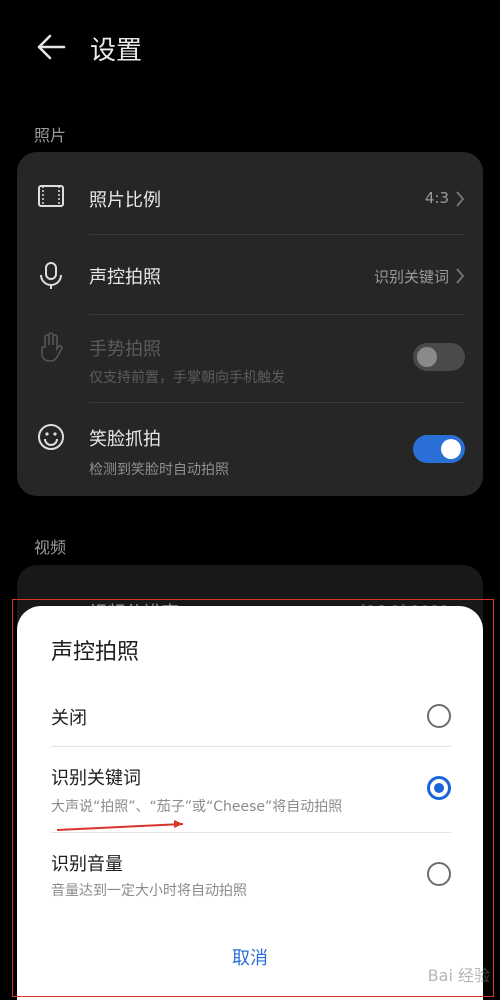  What do you see at coordinates (125, 349) in the screenshot?
I see `setting-label: 手势拍照` at bounding box center [125, 349].